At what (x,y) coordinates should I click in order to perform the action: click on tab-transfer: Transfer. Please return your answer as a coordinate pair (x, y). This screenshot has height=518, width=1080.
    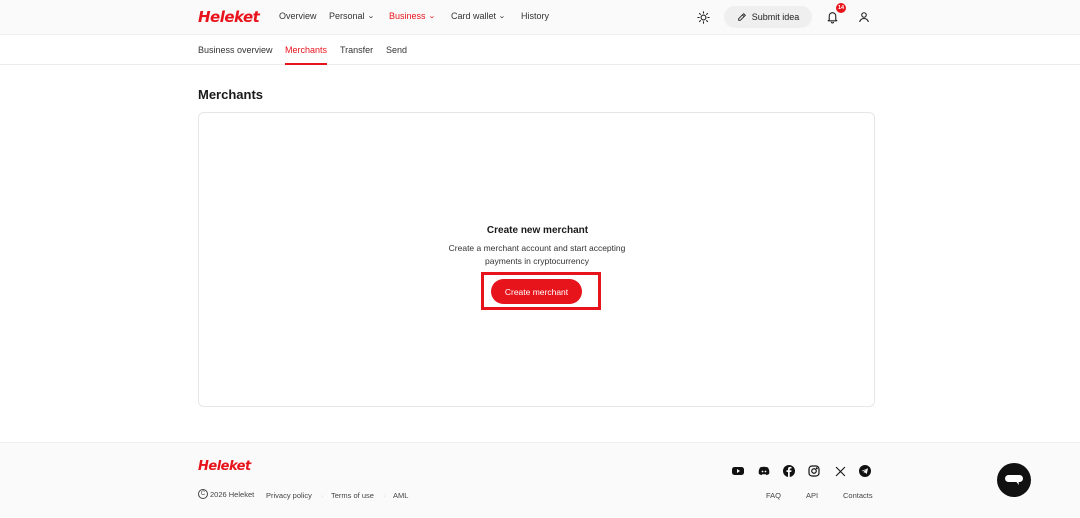
    Looking at the image, I should click on (356, 50).